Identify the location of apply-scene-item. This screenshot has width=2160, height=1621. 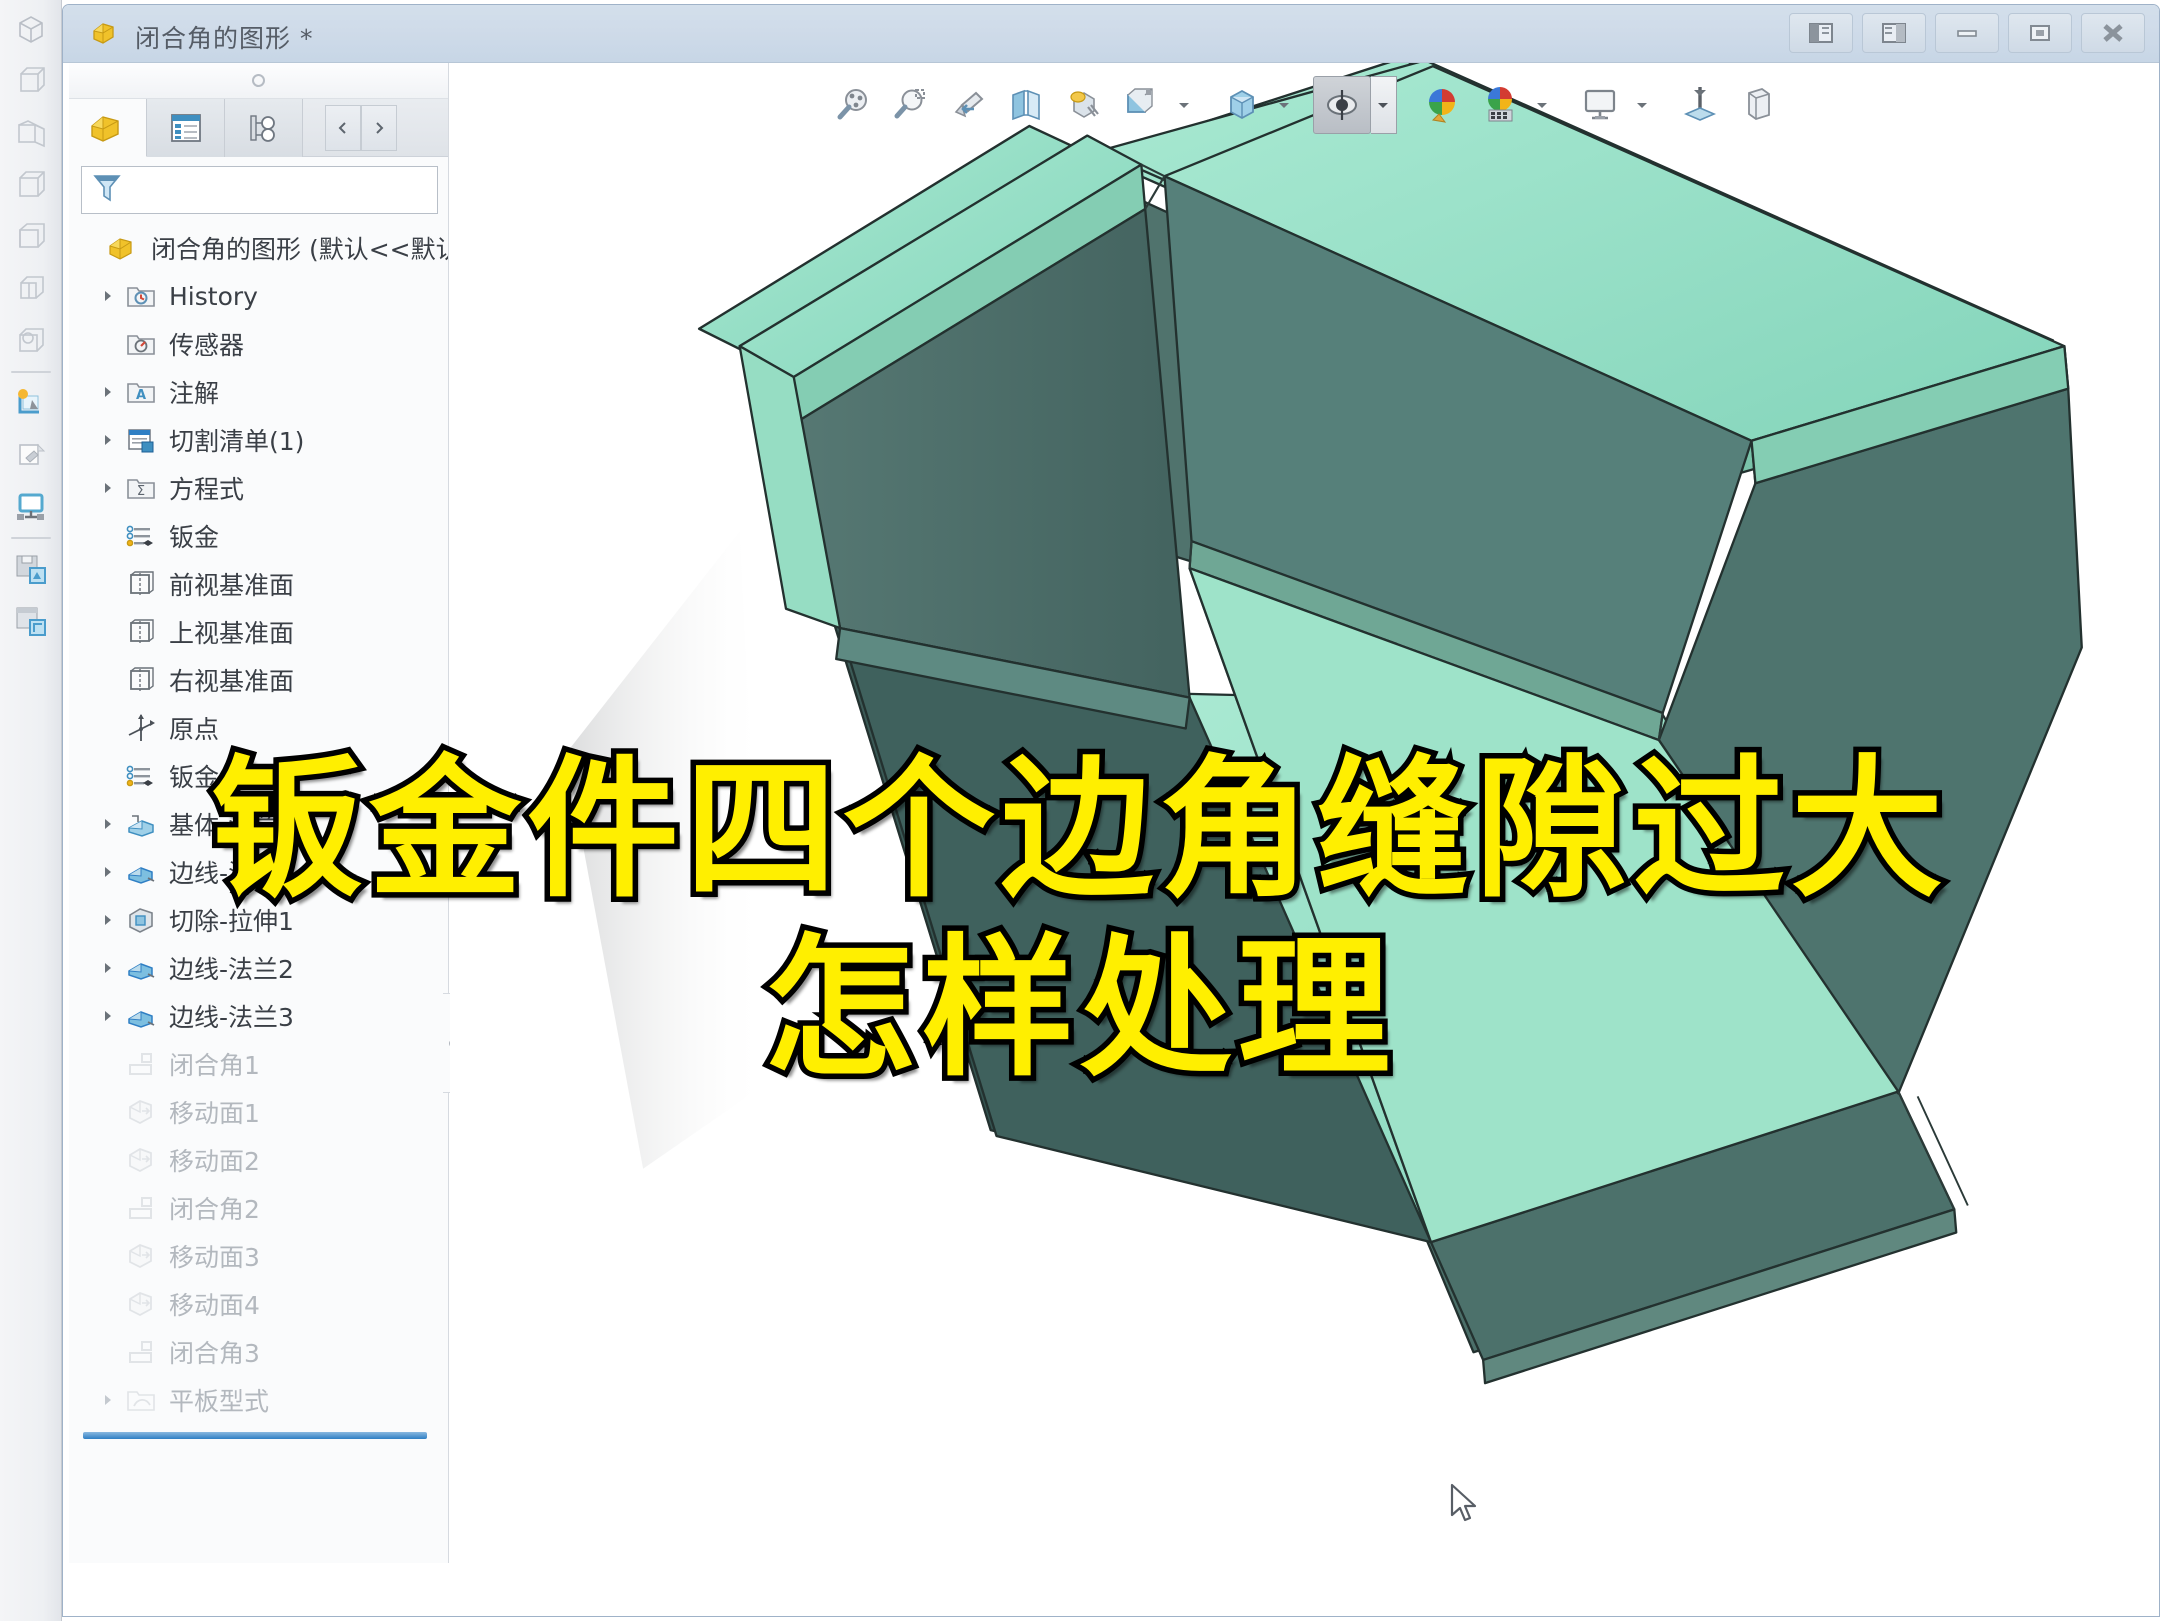
(1700, 105).